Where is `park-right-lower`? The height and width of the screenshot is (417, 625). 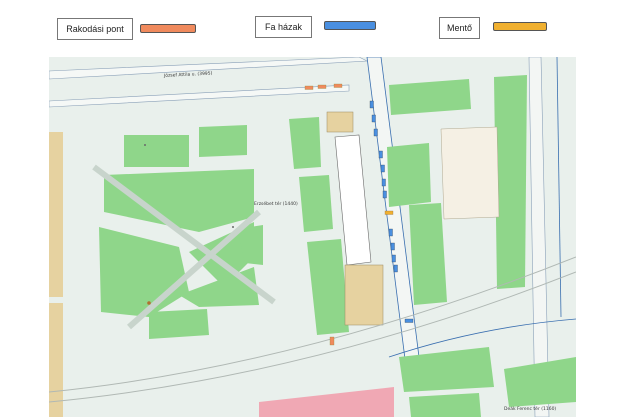
park-right-lower is located at coordinates (428, 254).